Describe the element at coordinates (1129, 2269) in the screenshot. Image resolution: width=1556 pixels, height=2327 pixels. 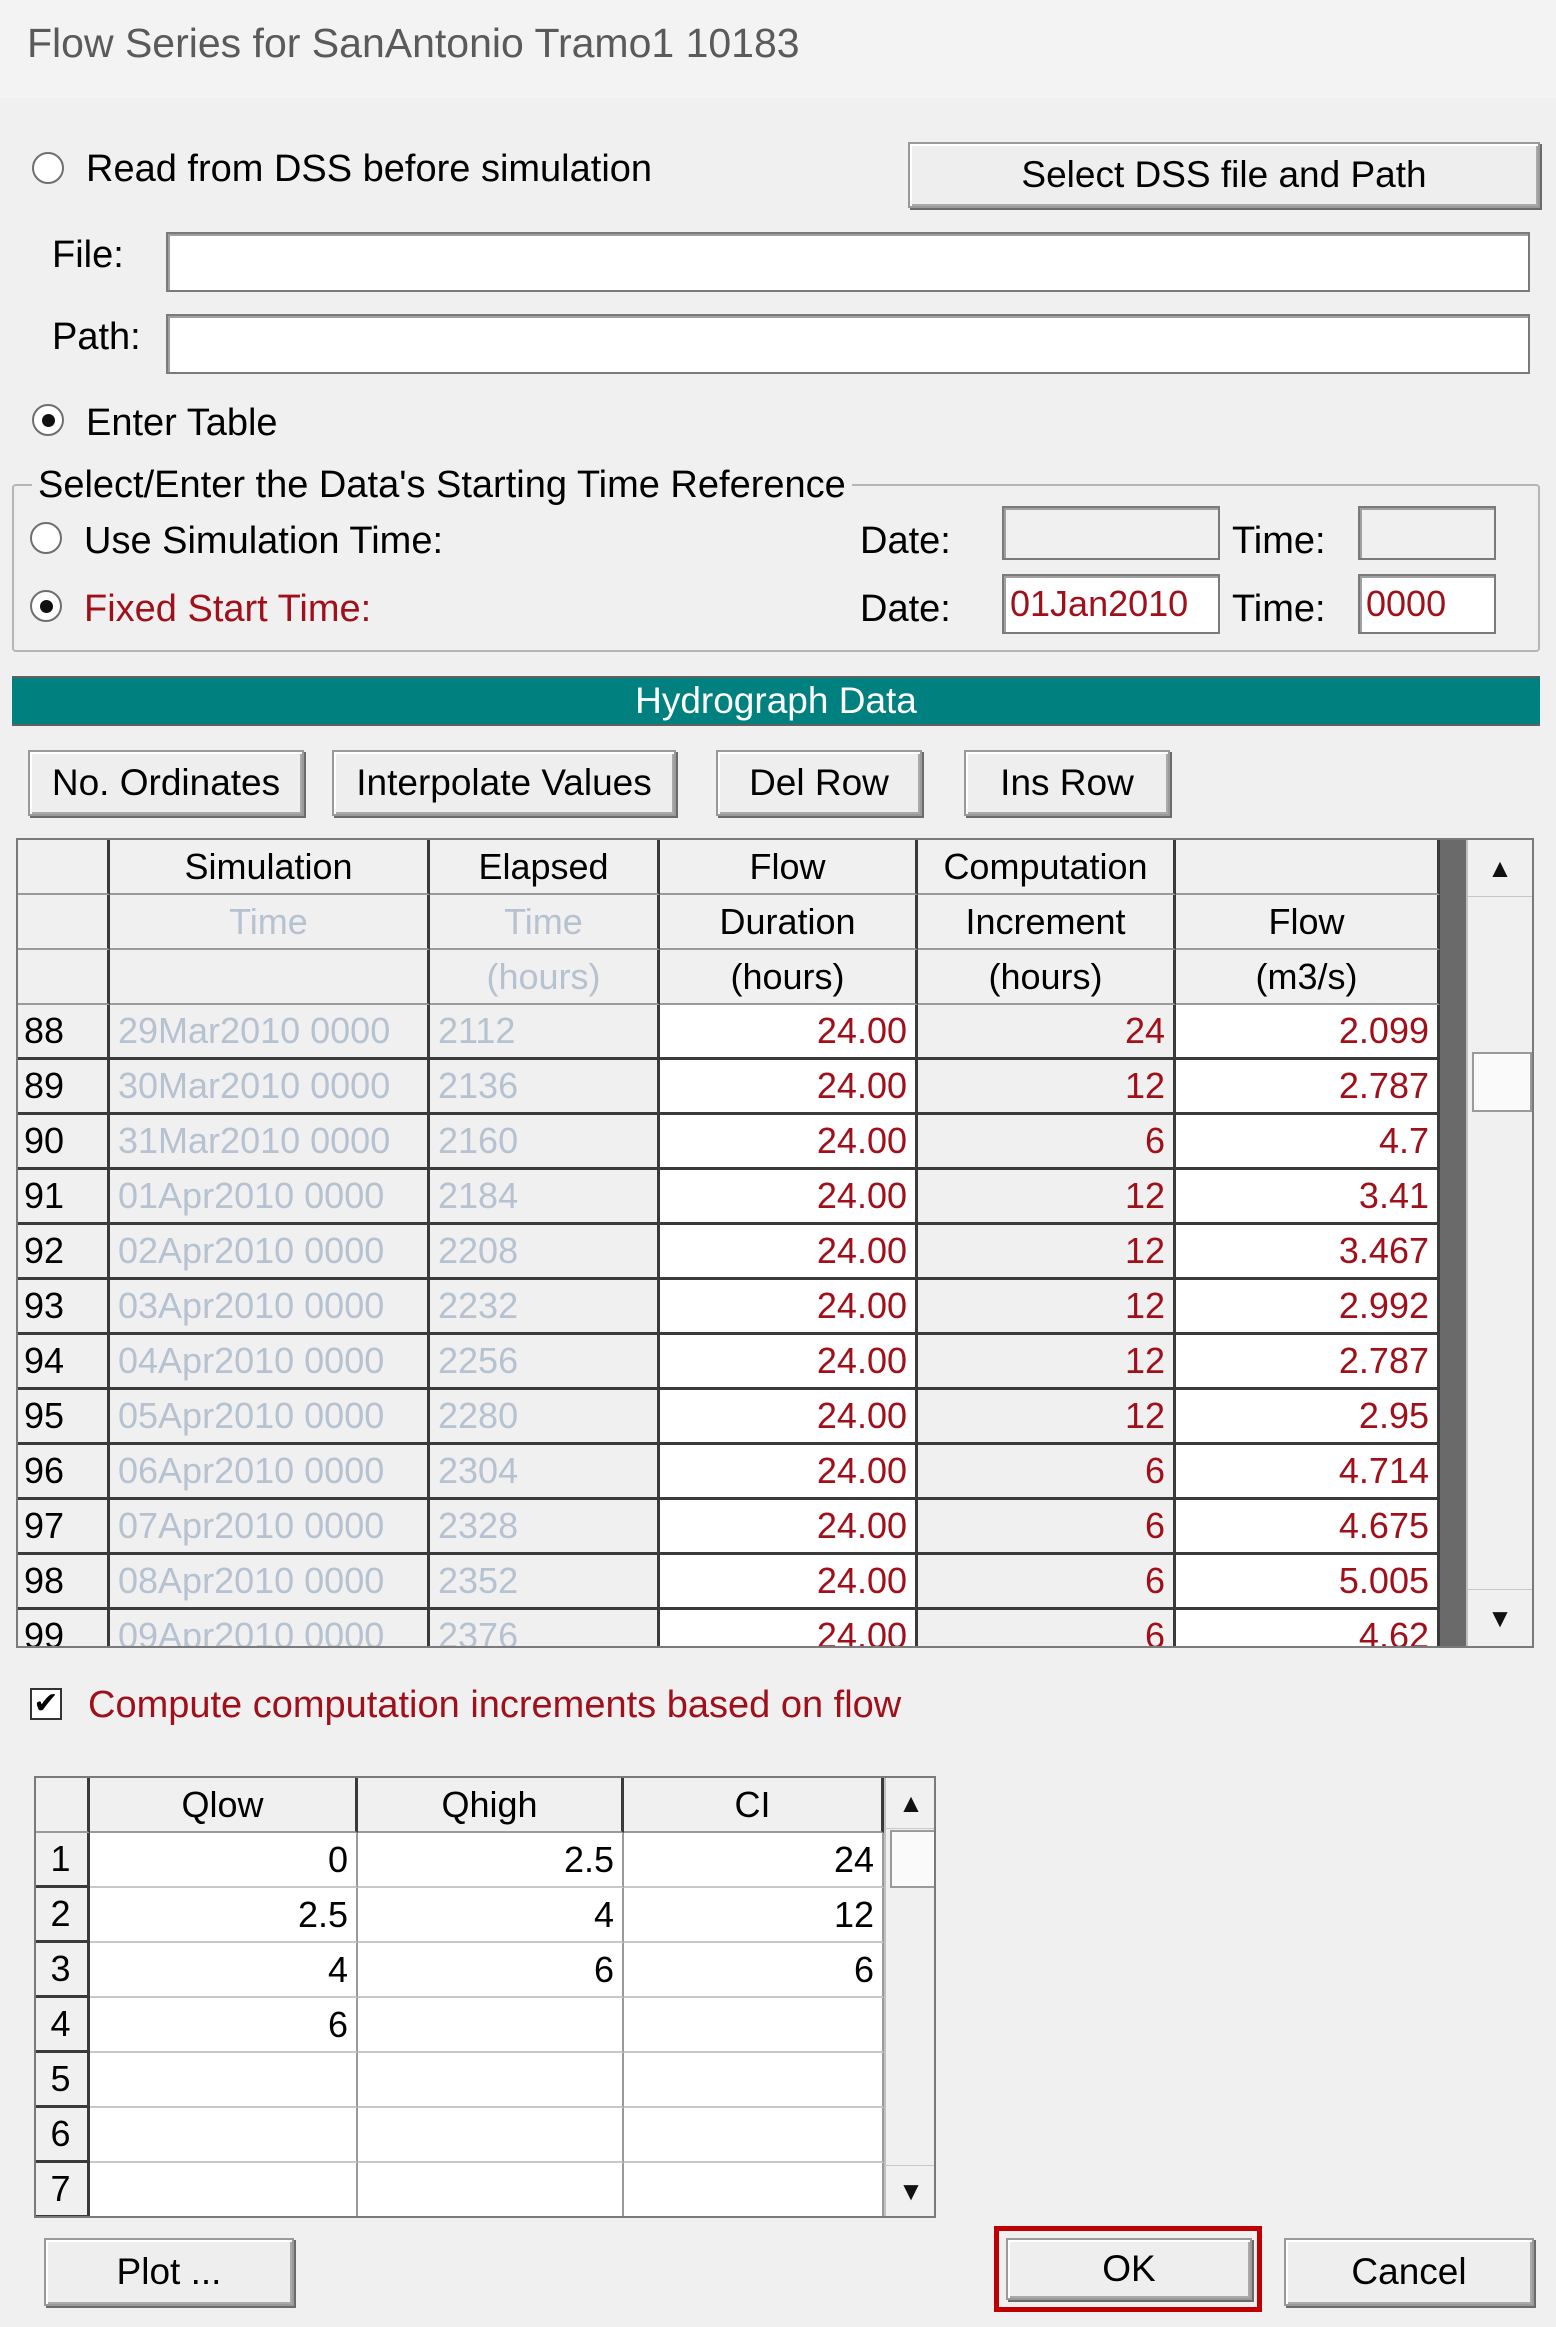
I see `ok-button: OK` at that location.